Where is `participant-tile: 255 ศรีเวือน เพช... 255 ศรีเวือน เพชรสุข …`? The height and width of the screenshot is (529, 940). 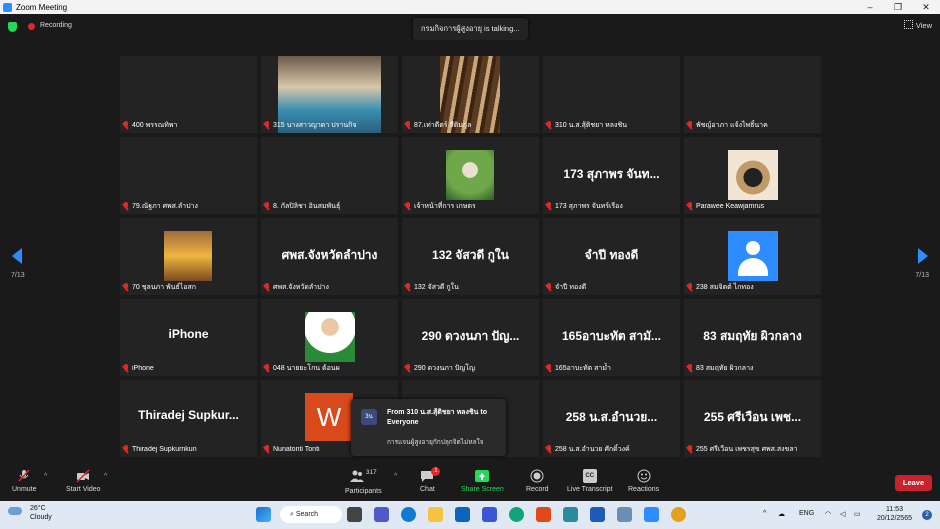
participant-tile: 255 ศรีเวือน เพช... 255 ศรีเวือน เพชรสุข … is located at coordinates (752, 418).